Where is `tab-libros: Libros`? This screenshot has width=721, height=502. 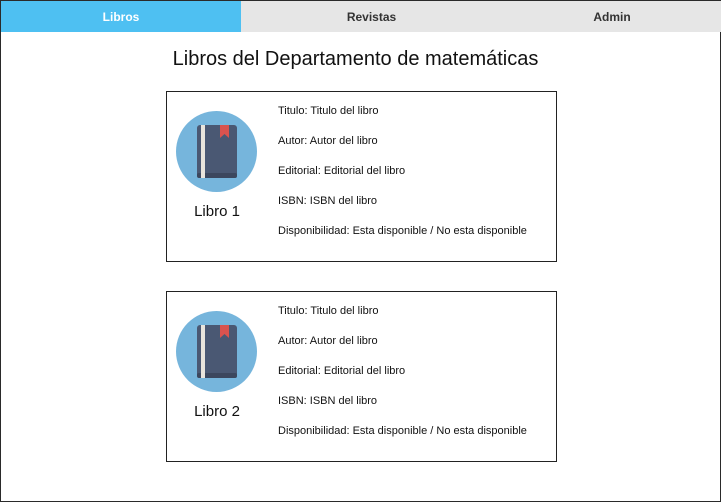
tab-libros: Libros is located at coordinates (121, 16).